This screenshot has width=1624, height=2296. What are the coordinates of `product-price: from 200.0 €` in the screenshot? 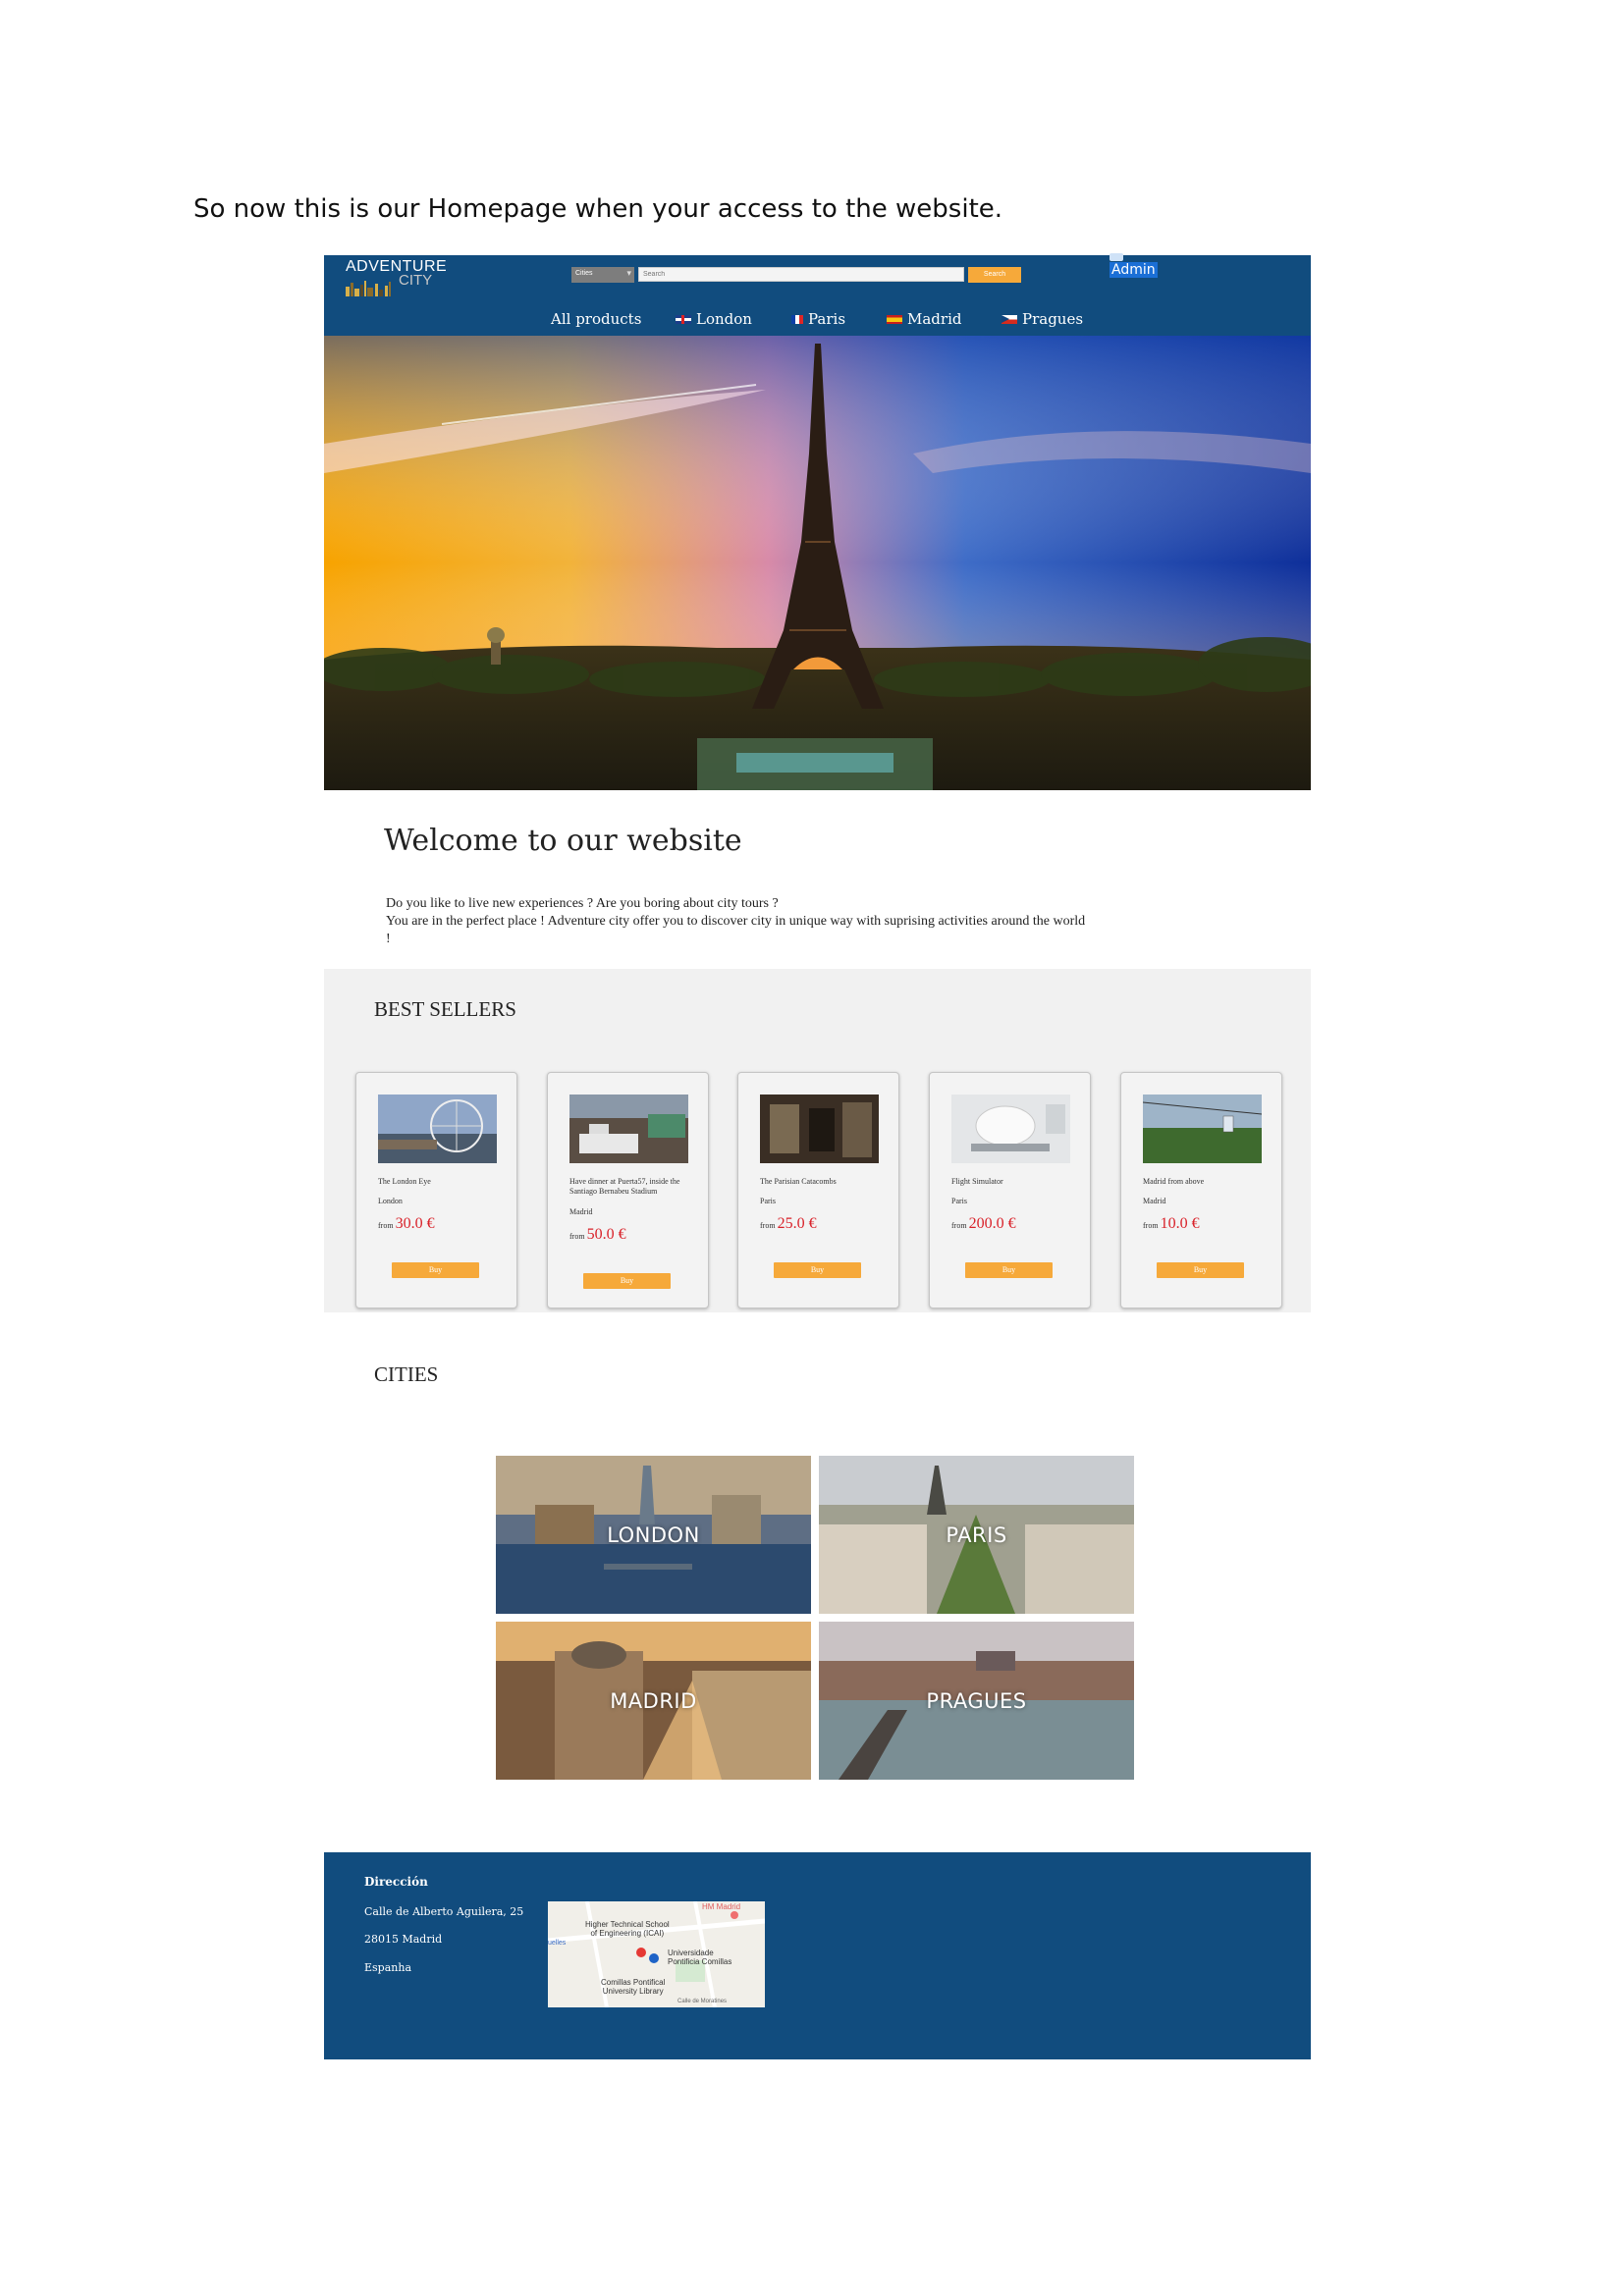 It's located at (983, 1224).